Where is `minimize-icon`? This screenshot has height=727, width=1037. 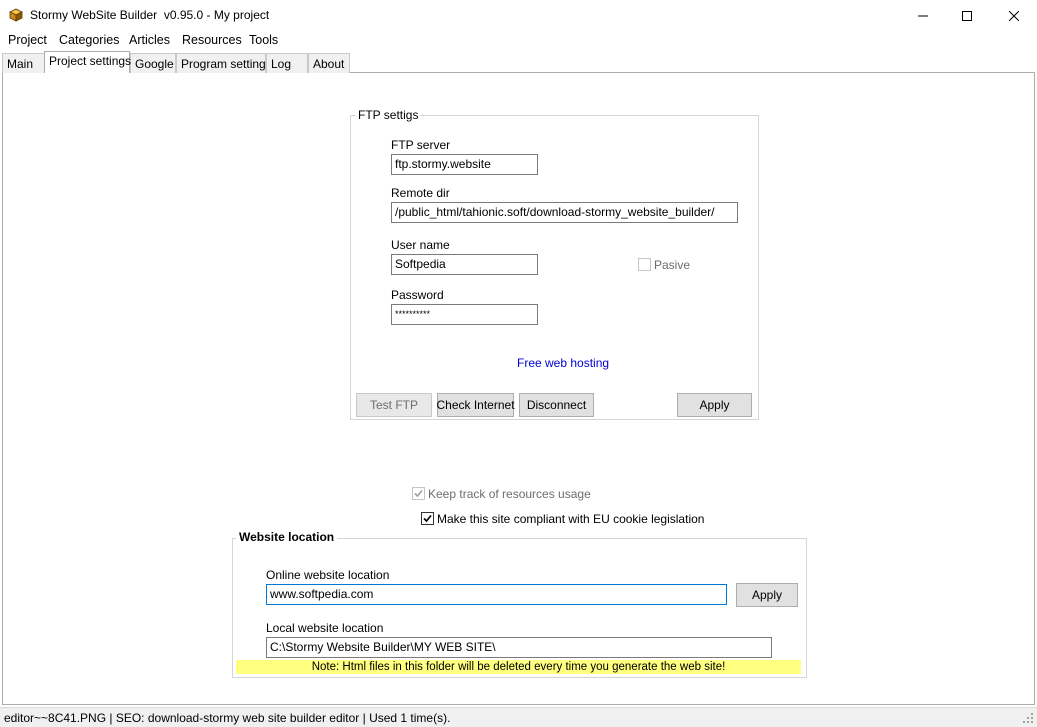
minimize-icon is located at coordinates (923, 15).